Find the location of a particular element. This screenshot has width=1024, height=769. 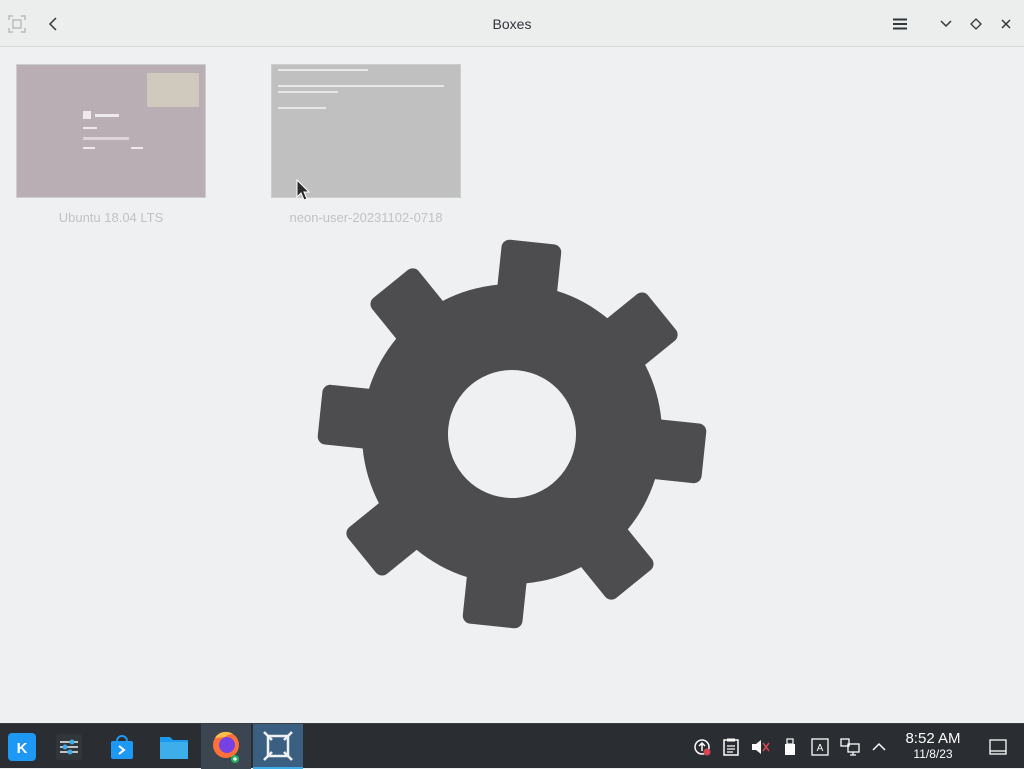

taskbar-item-system-settings is located at coordinates (69, 746).